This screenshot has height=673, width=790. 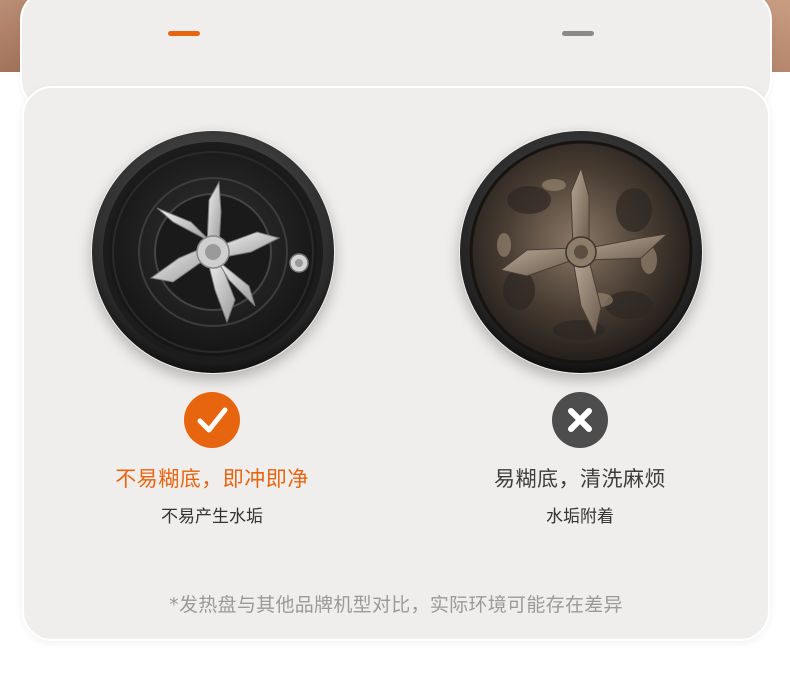 I want to click on checkmark-icon, so click(x=212, y=420).